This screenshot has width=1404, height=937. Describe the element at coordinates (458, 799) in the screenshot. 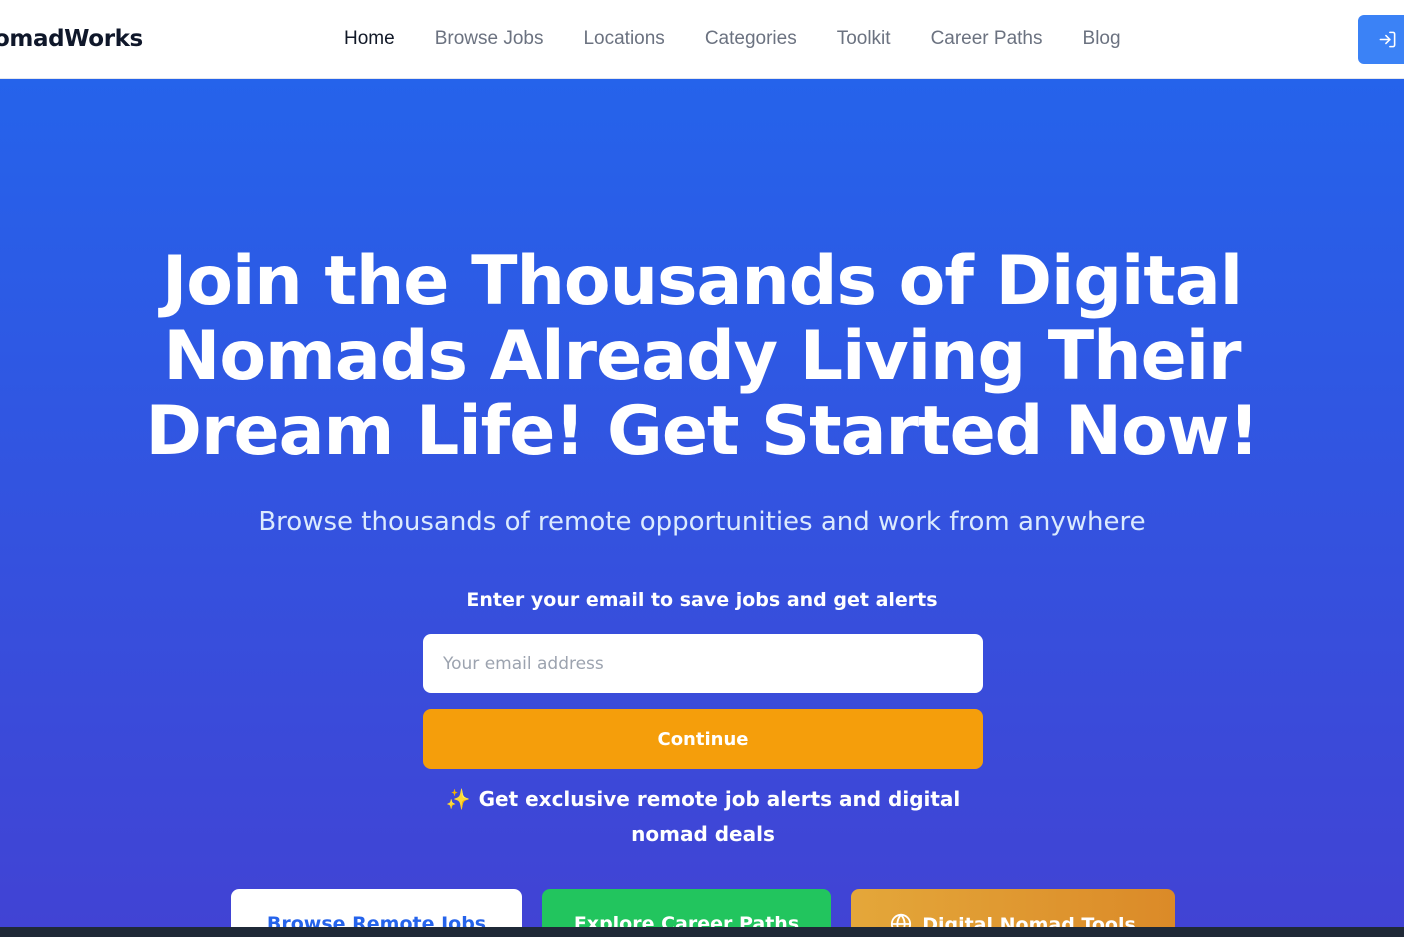

I see `sparkles-icon: ✨` at that location.